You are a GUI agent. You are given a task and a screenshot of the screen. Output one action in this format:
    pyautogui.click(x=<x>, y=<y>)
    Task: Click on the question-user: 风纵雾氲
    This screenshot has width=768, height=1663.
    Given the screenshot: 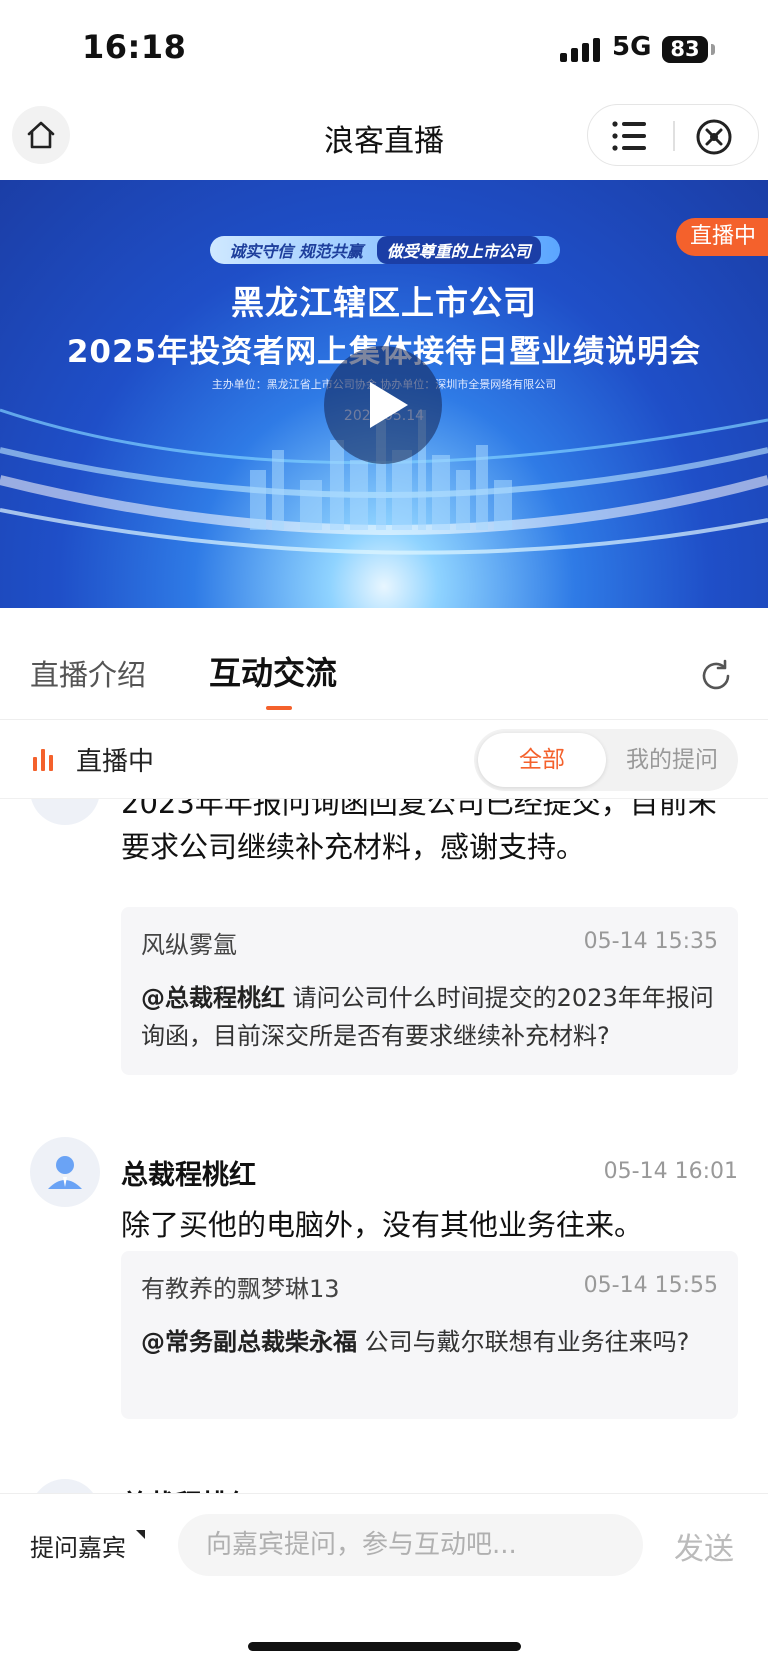 What is the action you would take?
    pyautogui.click(x=189, y=945)
    